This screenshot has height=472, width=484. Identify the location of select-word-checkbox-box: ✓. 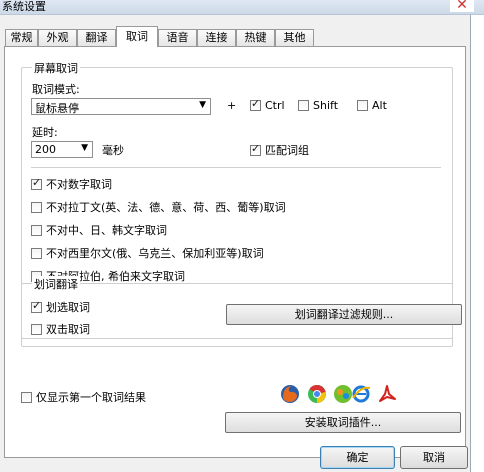
(36, 306).